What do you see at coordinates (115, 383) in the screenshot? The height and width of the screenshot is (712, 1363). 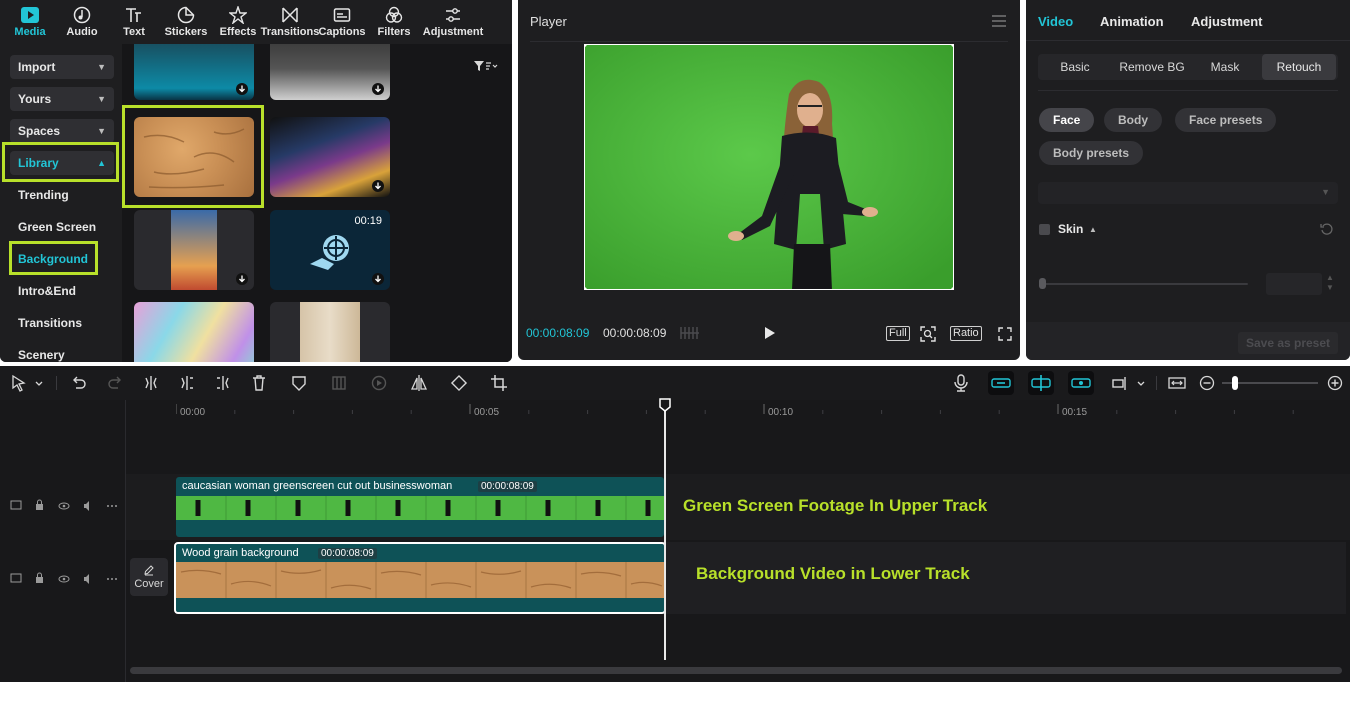 I see `redo-icon` at bounding box center [115, 383].